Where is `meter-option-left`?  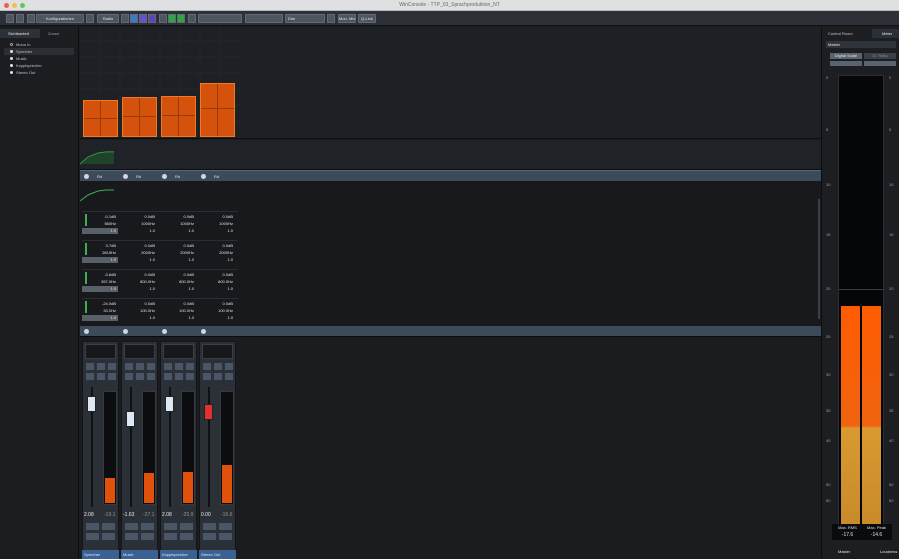 meter-option-left is located at coordinates (846, 63).